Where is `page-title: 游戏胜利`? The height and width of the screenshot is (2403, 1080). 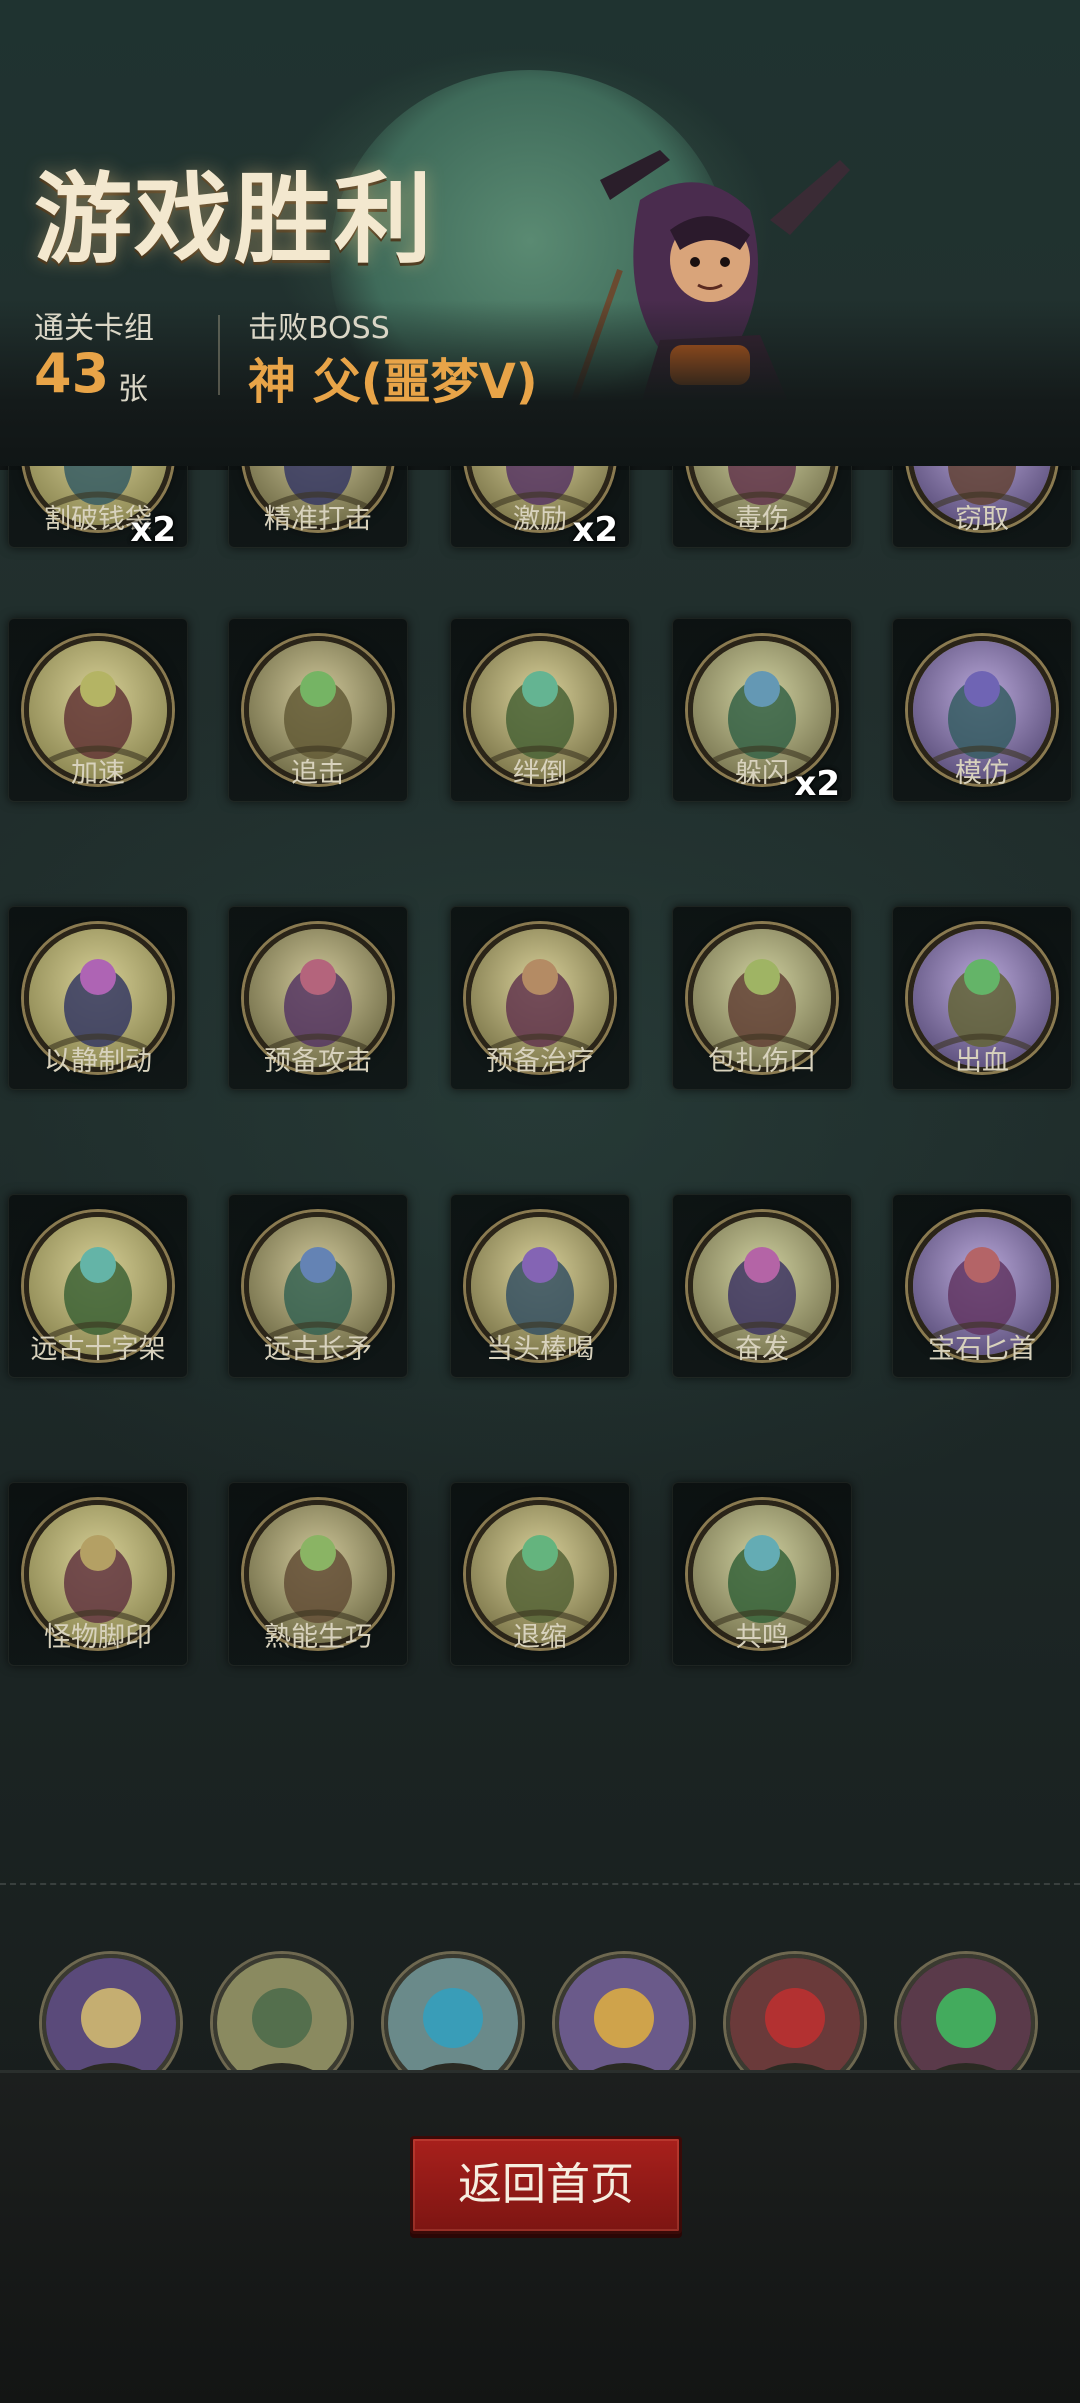 page-title: 游戏胜利 is located at coordinates (234, 220).